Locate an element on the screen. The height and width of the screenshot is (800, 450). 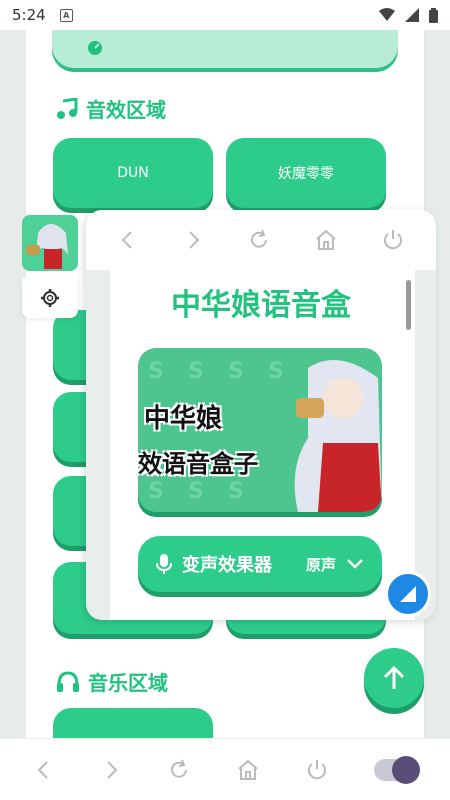
toggle-switch is located at coordinates (396, 769).